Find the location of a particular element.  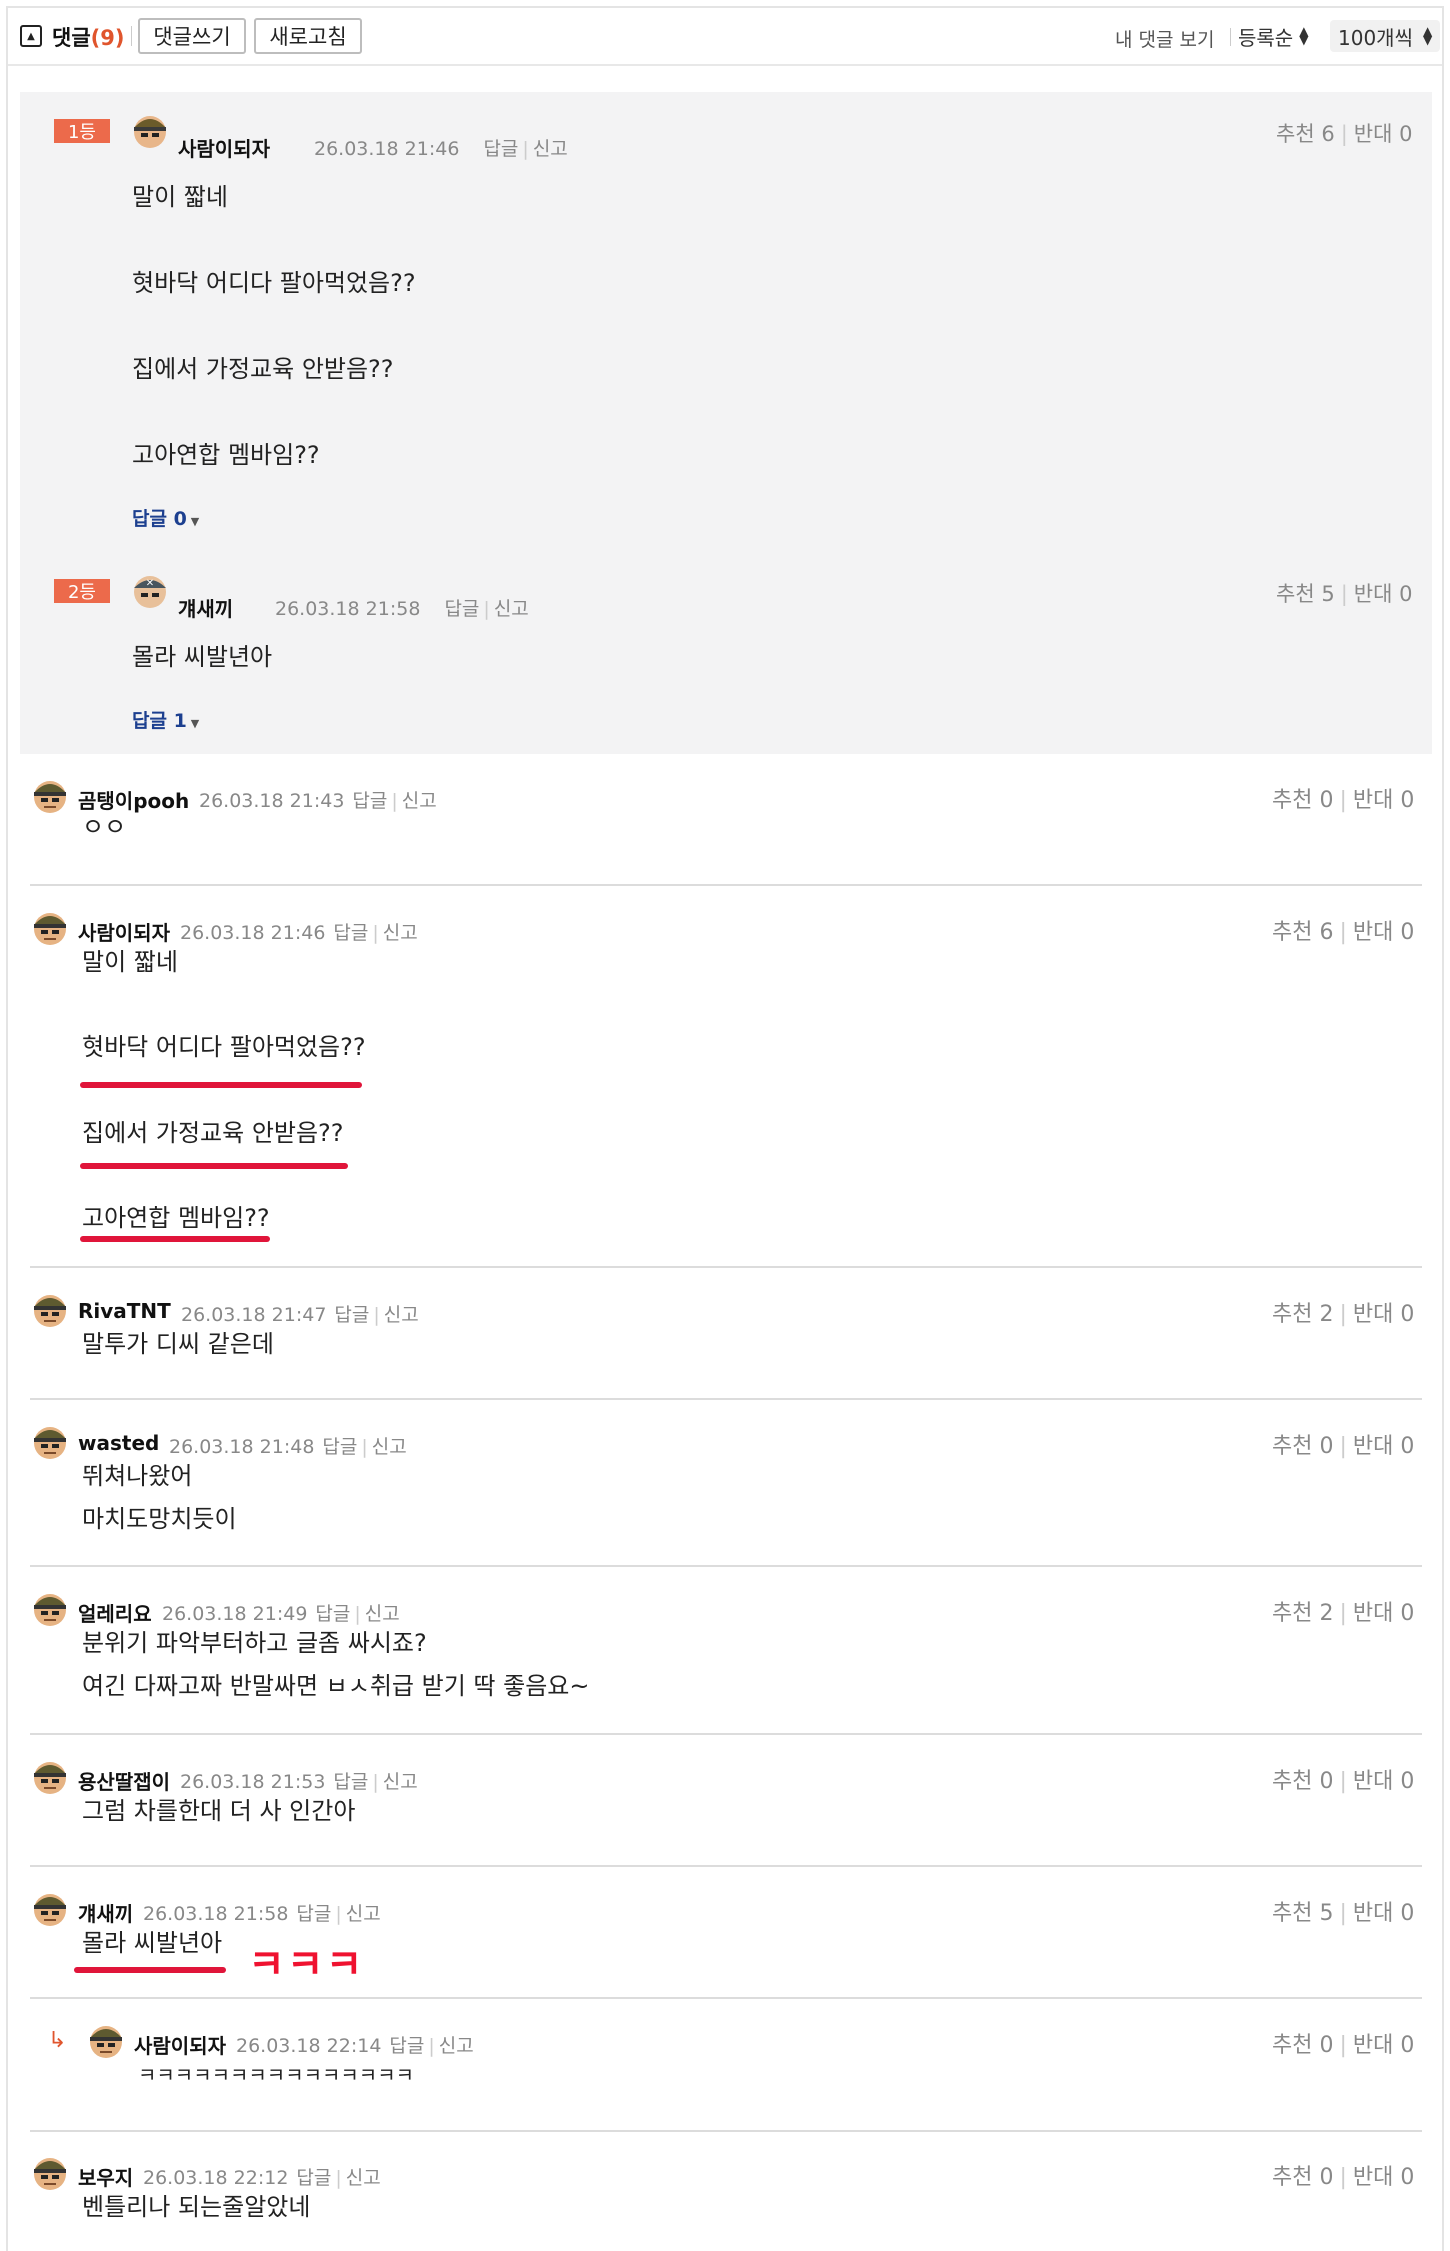

comment-meta: 26.03.18 22:12 답글 | 신고 is located at coordinates (262, 2176).